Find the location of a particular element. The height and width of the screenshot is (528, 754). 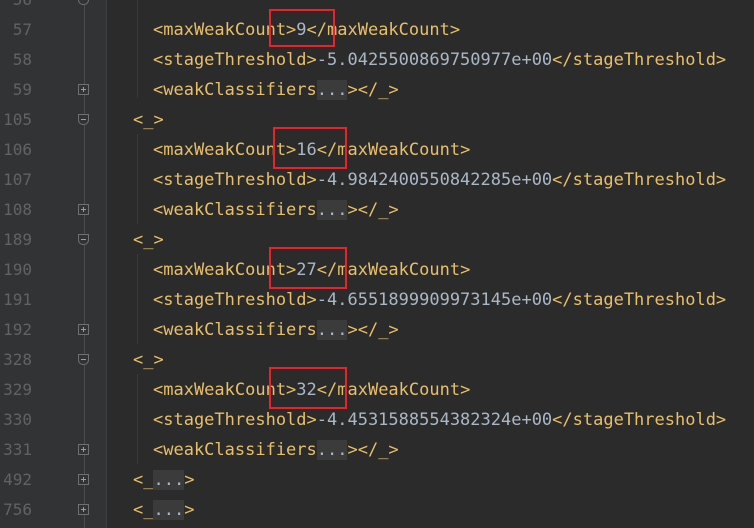

code-line: 331 <weakClassifiers...></_> is located at coordinates (377, 450).